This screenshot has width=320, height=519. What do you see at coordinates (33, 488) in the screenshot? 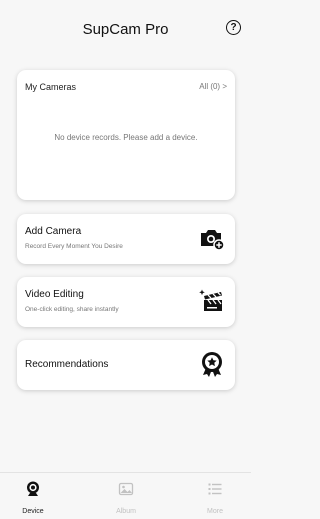
I see `webcam-icon` at bounding box center [33, 488].